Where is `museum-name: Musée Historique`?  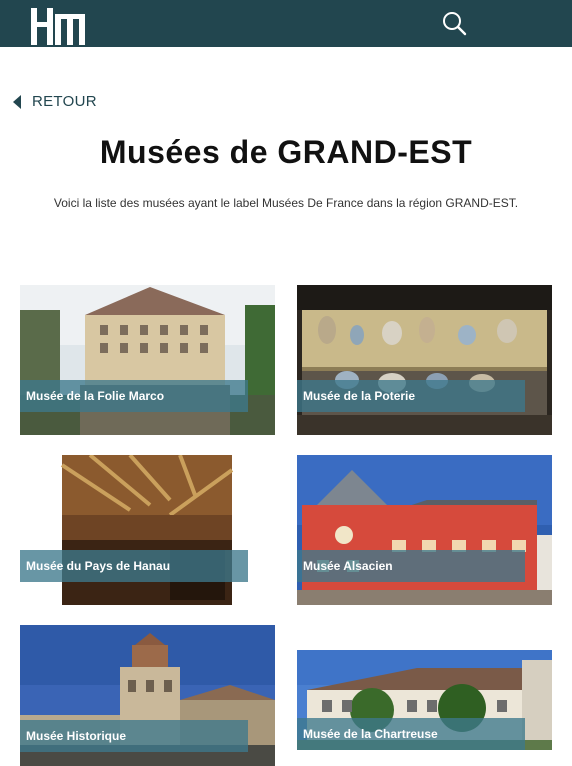 museum-name: Musée Historique is located at coordinates (134, 736).